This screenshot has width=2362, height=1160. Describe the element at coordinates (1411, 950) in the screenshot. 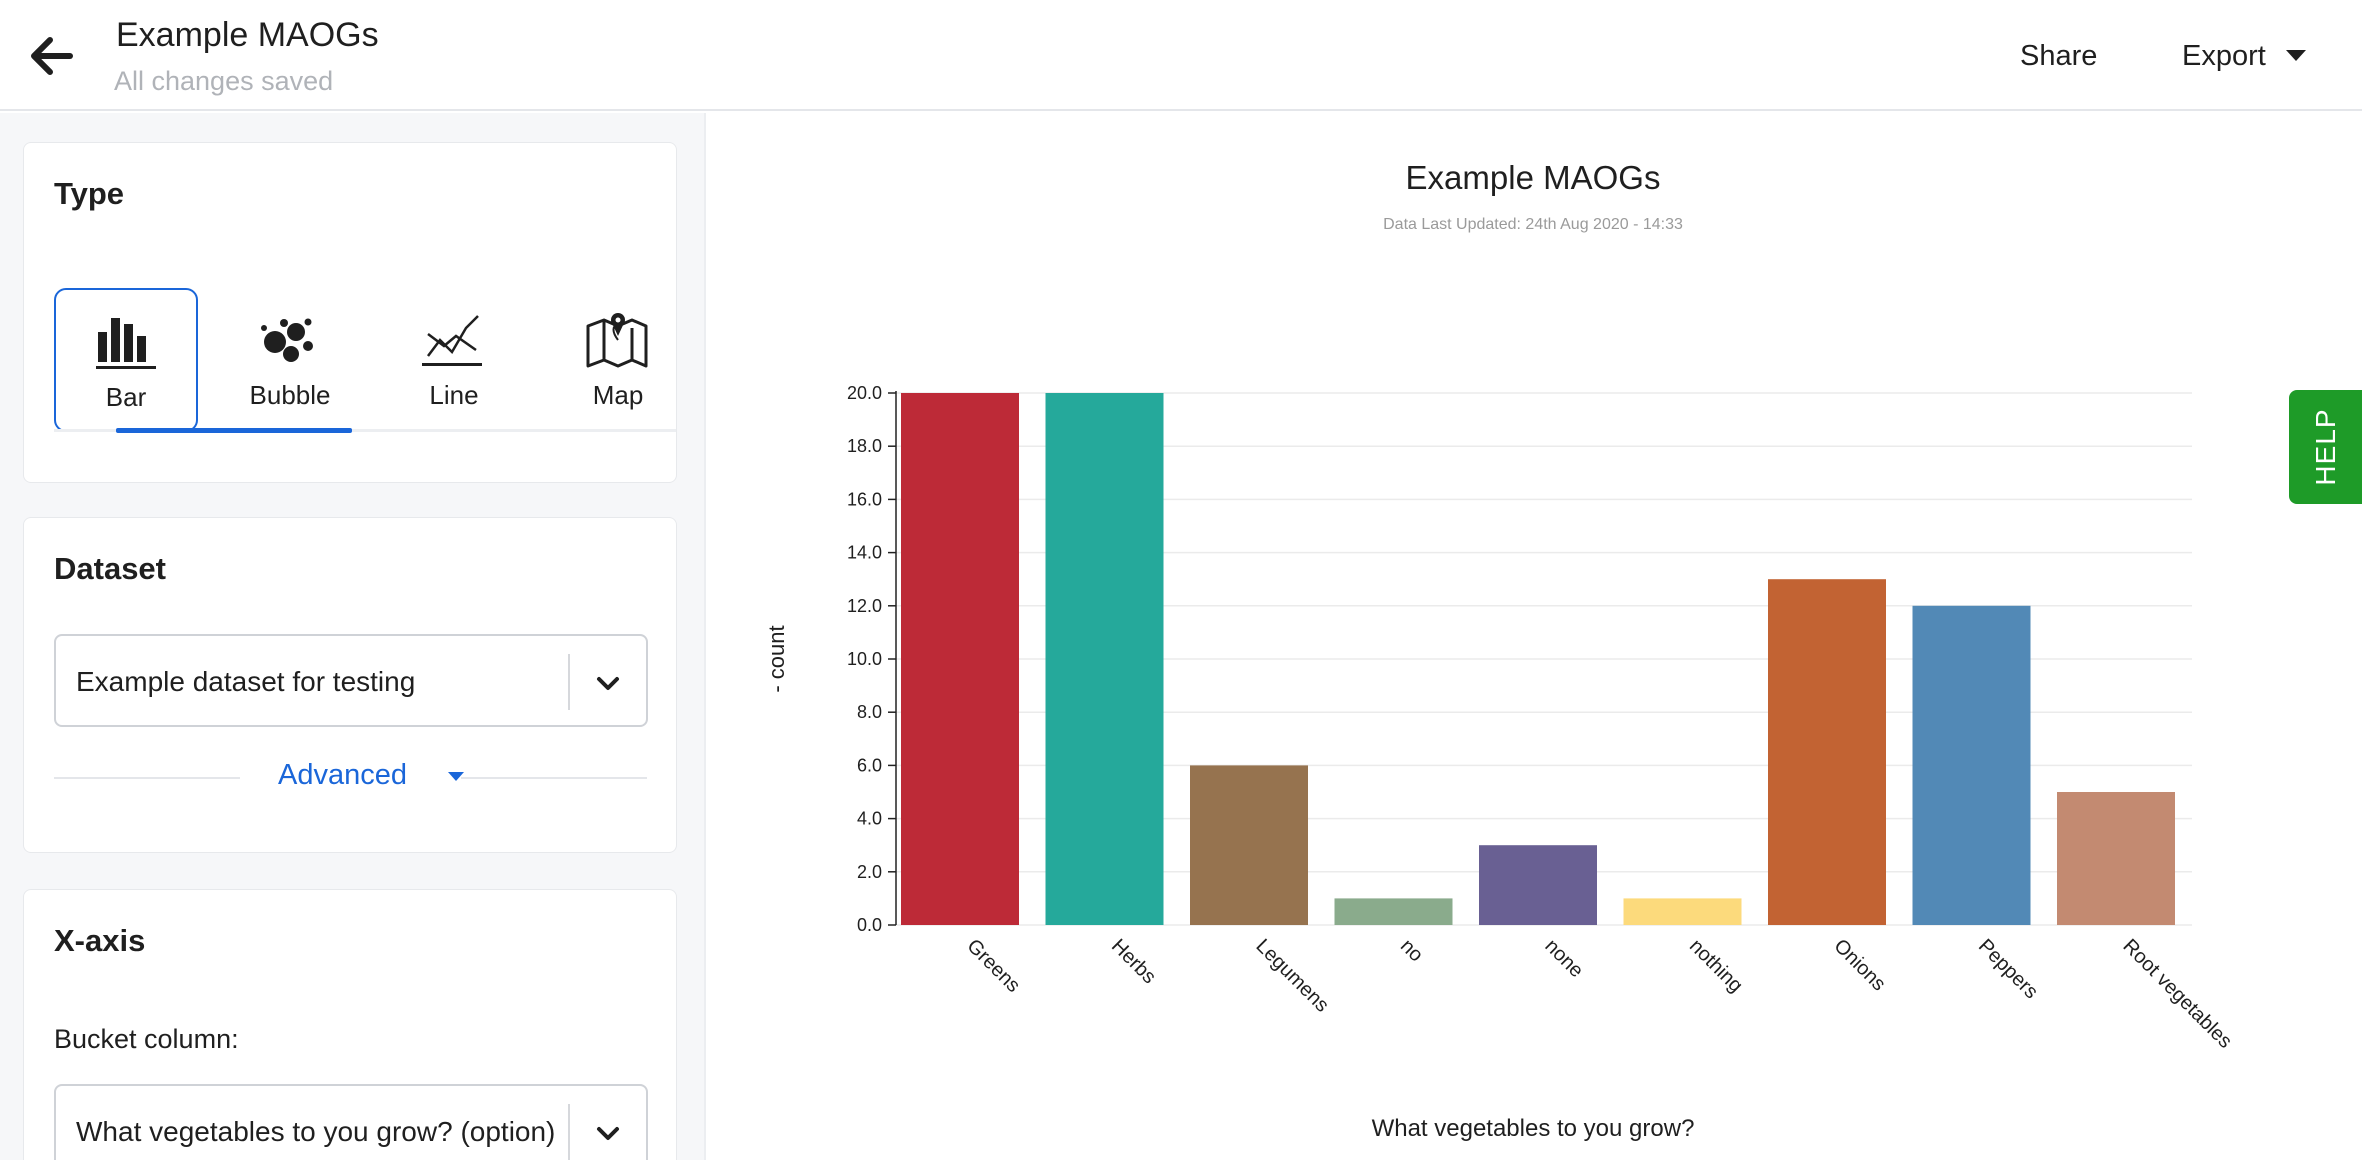

I see `x-tick-label: no` at that location.